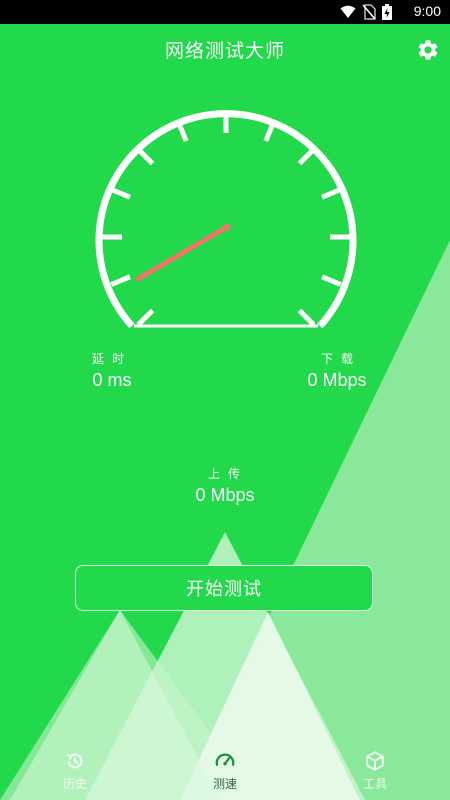 The image size is (450, 800). What do you see at coordinates (182, 253) in the screenshot?
I see `gauge-needle` at bounding box center [182, 253].